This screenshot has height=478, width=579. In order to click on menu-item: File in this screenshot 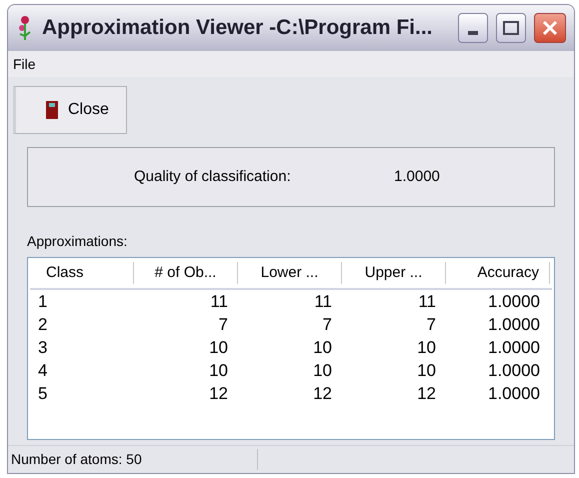, I will do `click(24, 64)`.